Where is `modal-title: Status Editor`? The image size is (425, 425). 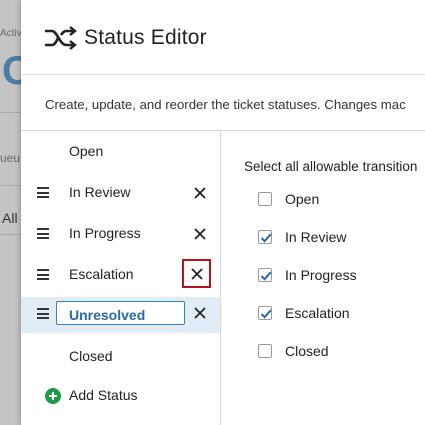 modal-title: Status Editor is located at coordinates (145, 37).